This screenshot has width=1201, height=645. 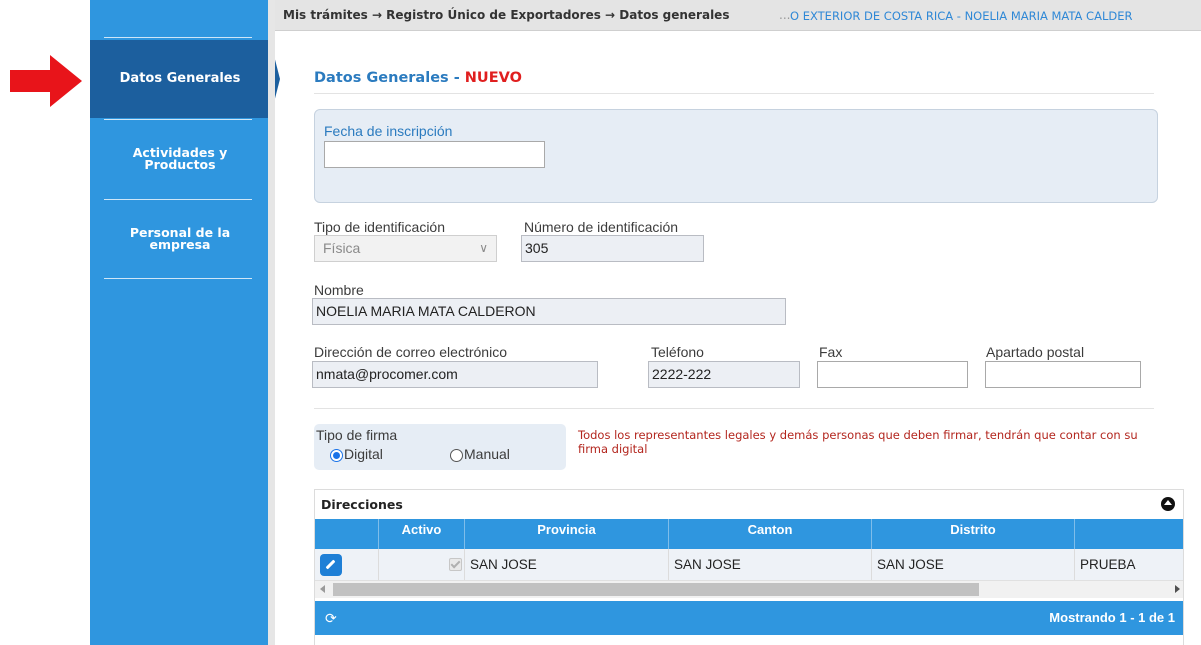 What do you see at coordinates (388, 131) in the screenshot?
I see `fecha-label: Fecha de inscripción` at bounding box center [388, 131].